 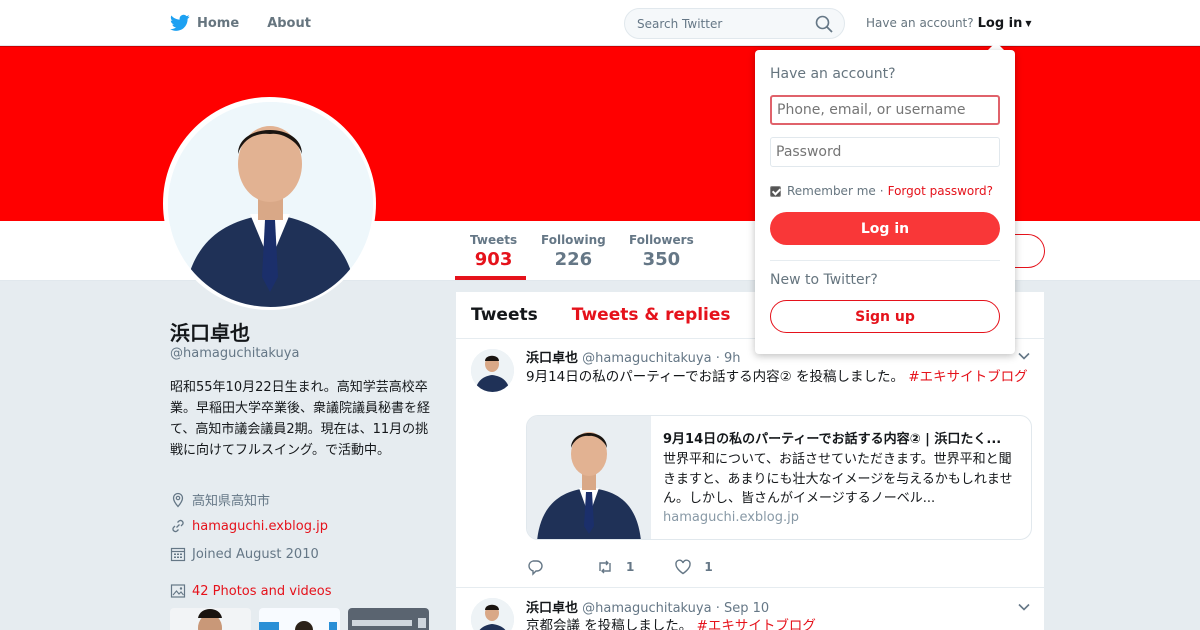 What do you see at coordinates (255, 554) in the screenshot?
I see `profile-joined-text: Joined August 2010` at bounding box center [255, 554].